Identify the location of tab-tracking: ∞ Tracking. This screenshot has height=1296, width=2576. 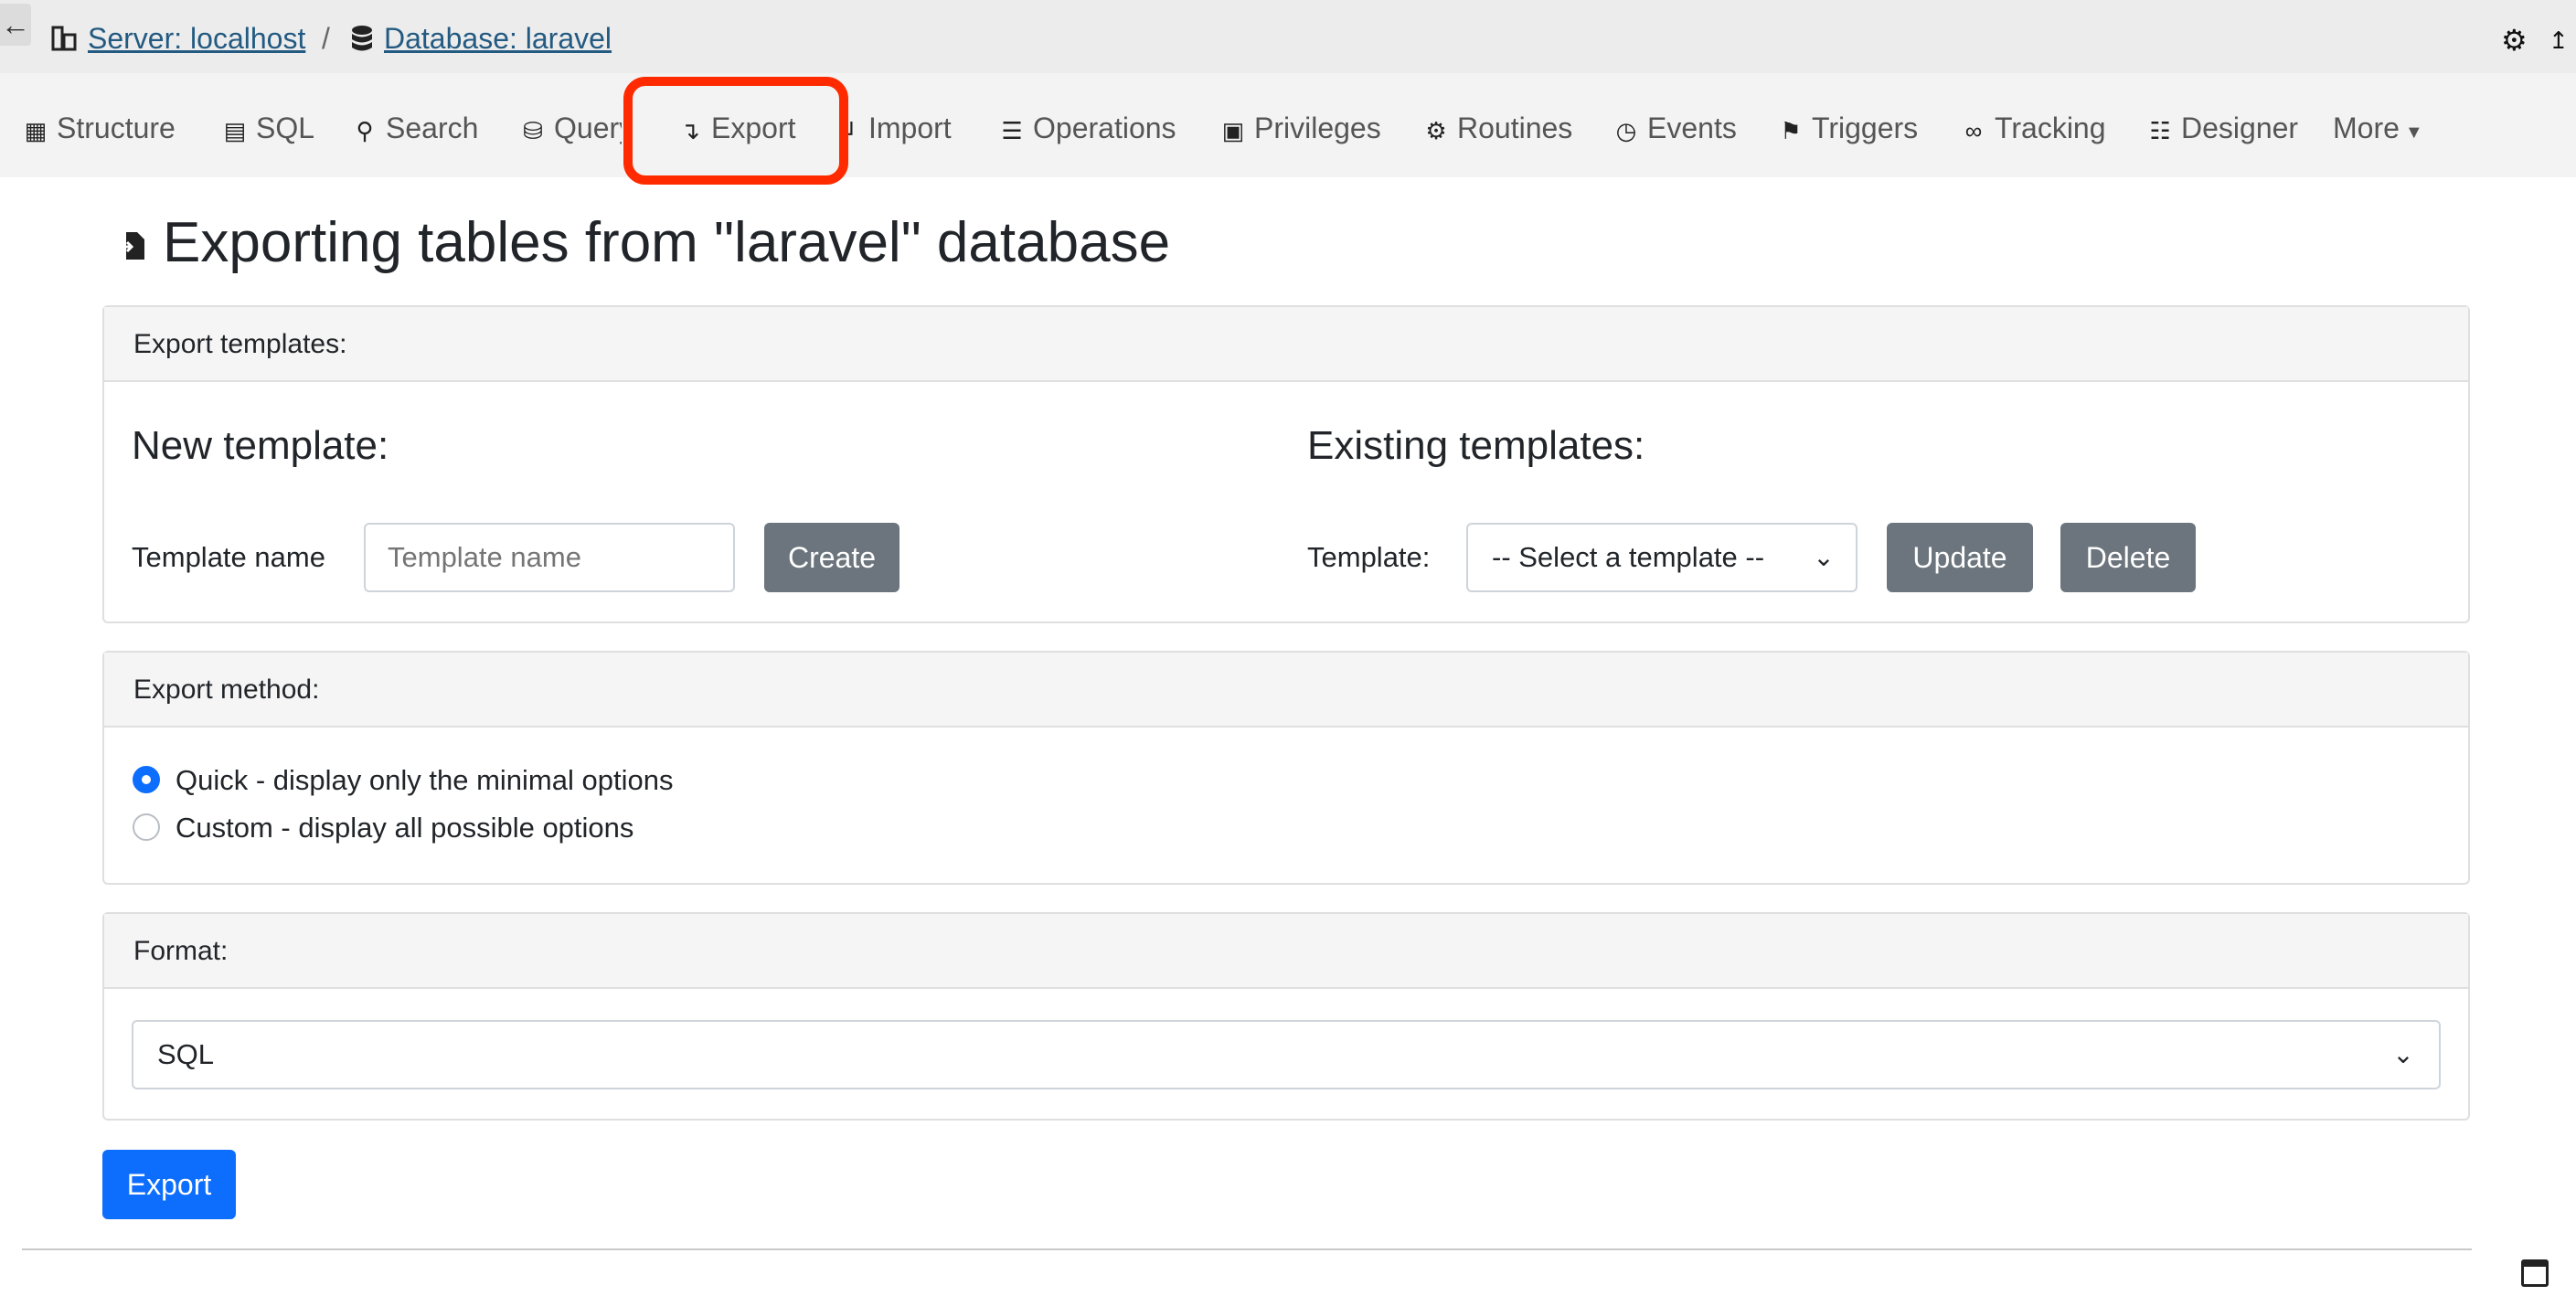
(2033, 128).